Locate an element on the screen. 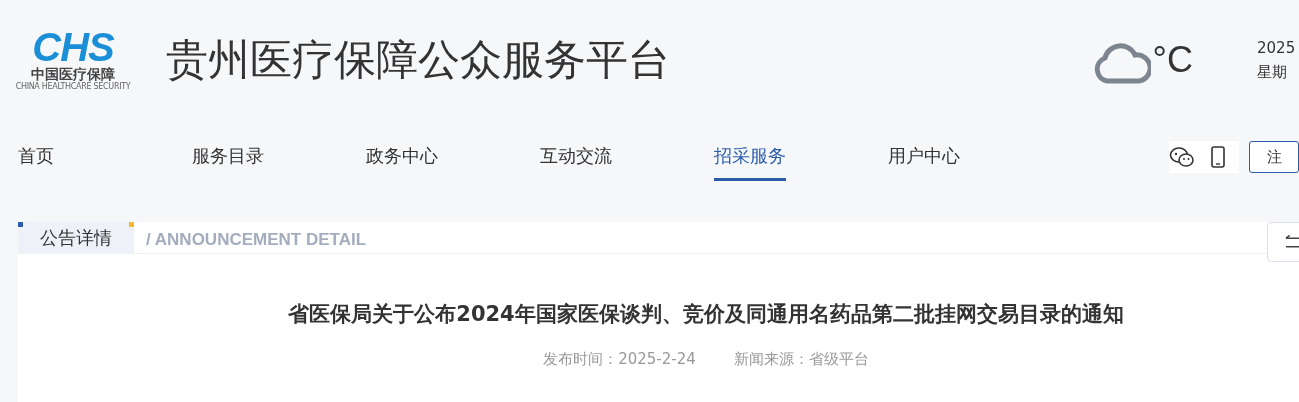 The image size is (1299, 402). article-title: 省医保局关于公布2024年国家医保谈判、竞价及同通用名药品第二批挂网交易目录的通知 is located at coordinates (706, 314).